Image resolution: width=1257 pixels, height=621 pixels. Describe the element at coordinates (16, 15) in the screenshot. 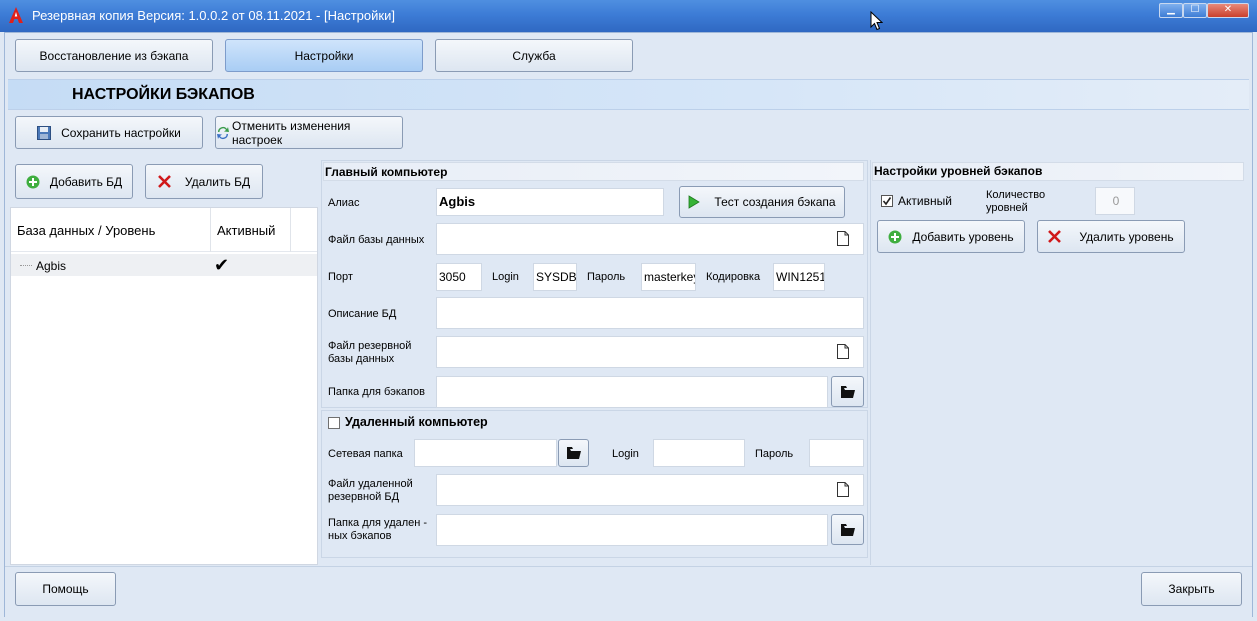

I see `app-logo-icon` at that location.